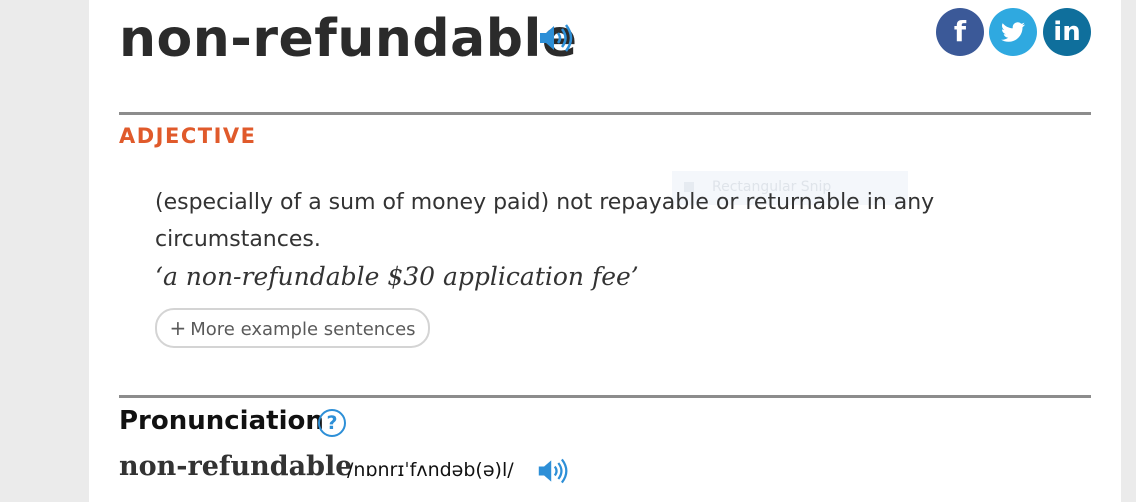 This screenshot has width=1136, height=502. What do you see at coordinates (332, 423) in the screenshot?
I see `help-icon: ?` at bounding box center [332, 423].